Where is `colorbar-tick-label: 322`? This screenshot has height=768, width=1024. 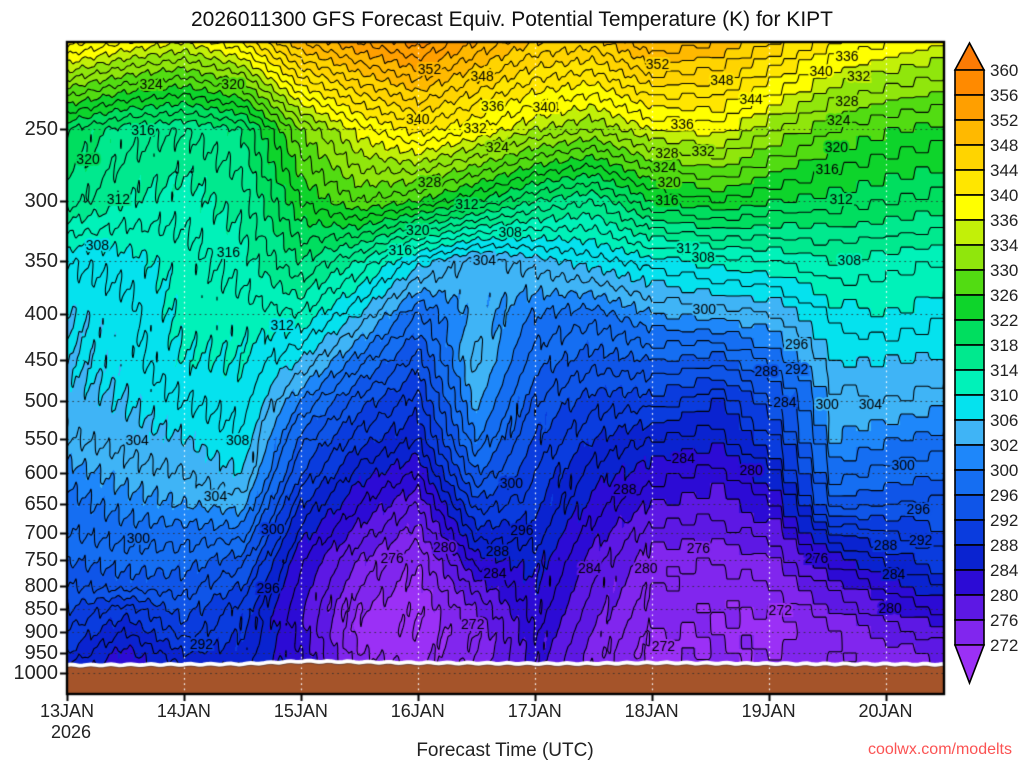
colorbar-tick-label: 322 is located at coordinates (1004, 320).